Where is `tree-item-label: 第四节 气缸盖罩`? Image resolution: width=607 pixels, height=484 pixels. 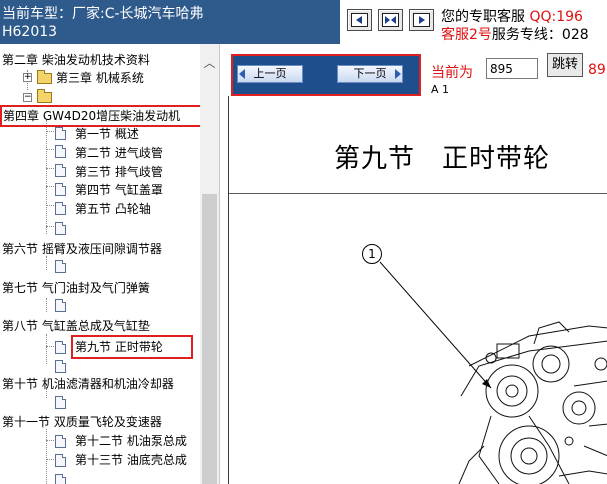 tree-item-label: 第四节 气缸盖罩 is located at coordinates (119, 190).